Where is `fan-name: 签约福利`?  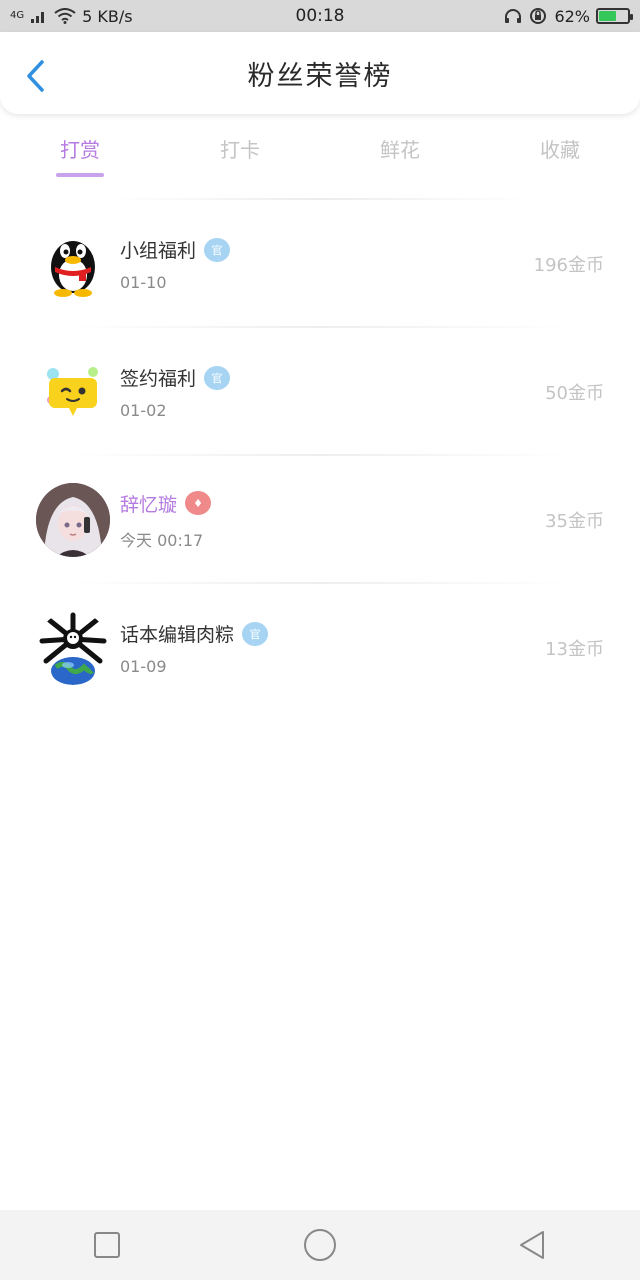
fan-name: 签约福利 is located at coordinates (158, 379).